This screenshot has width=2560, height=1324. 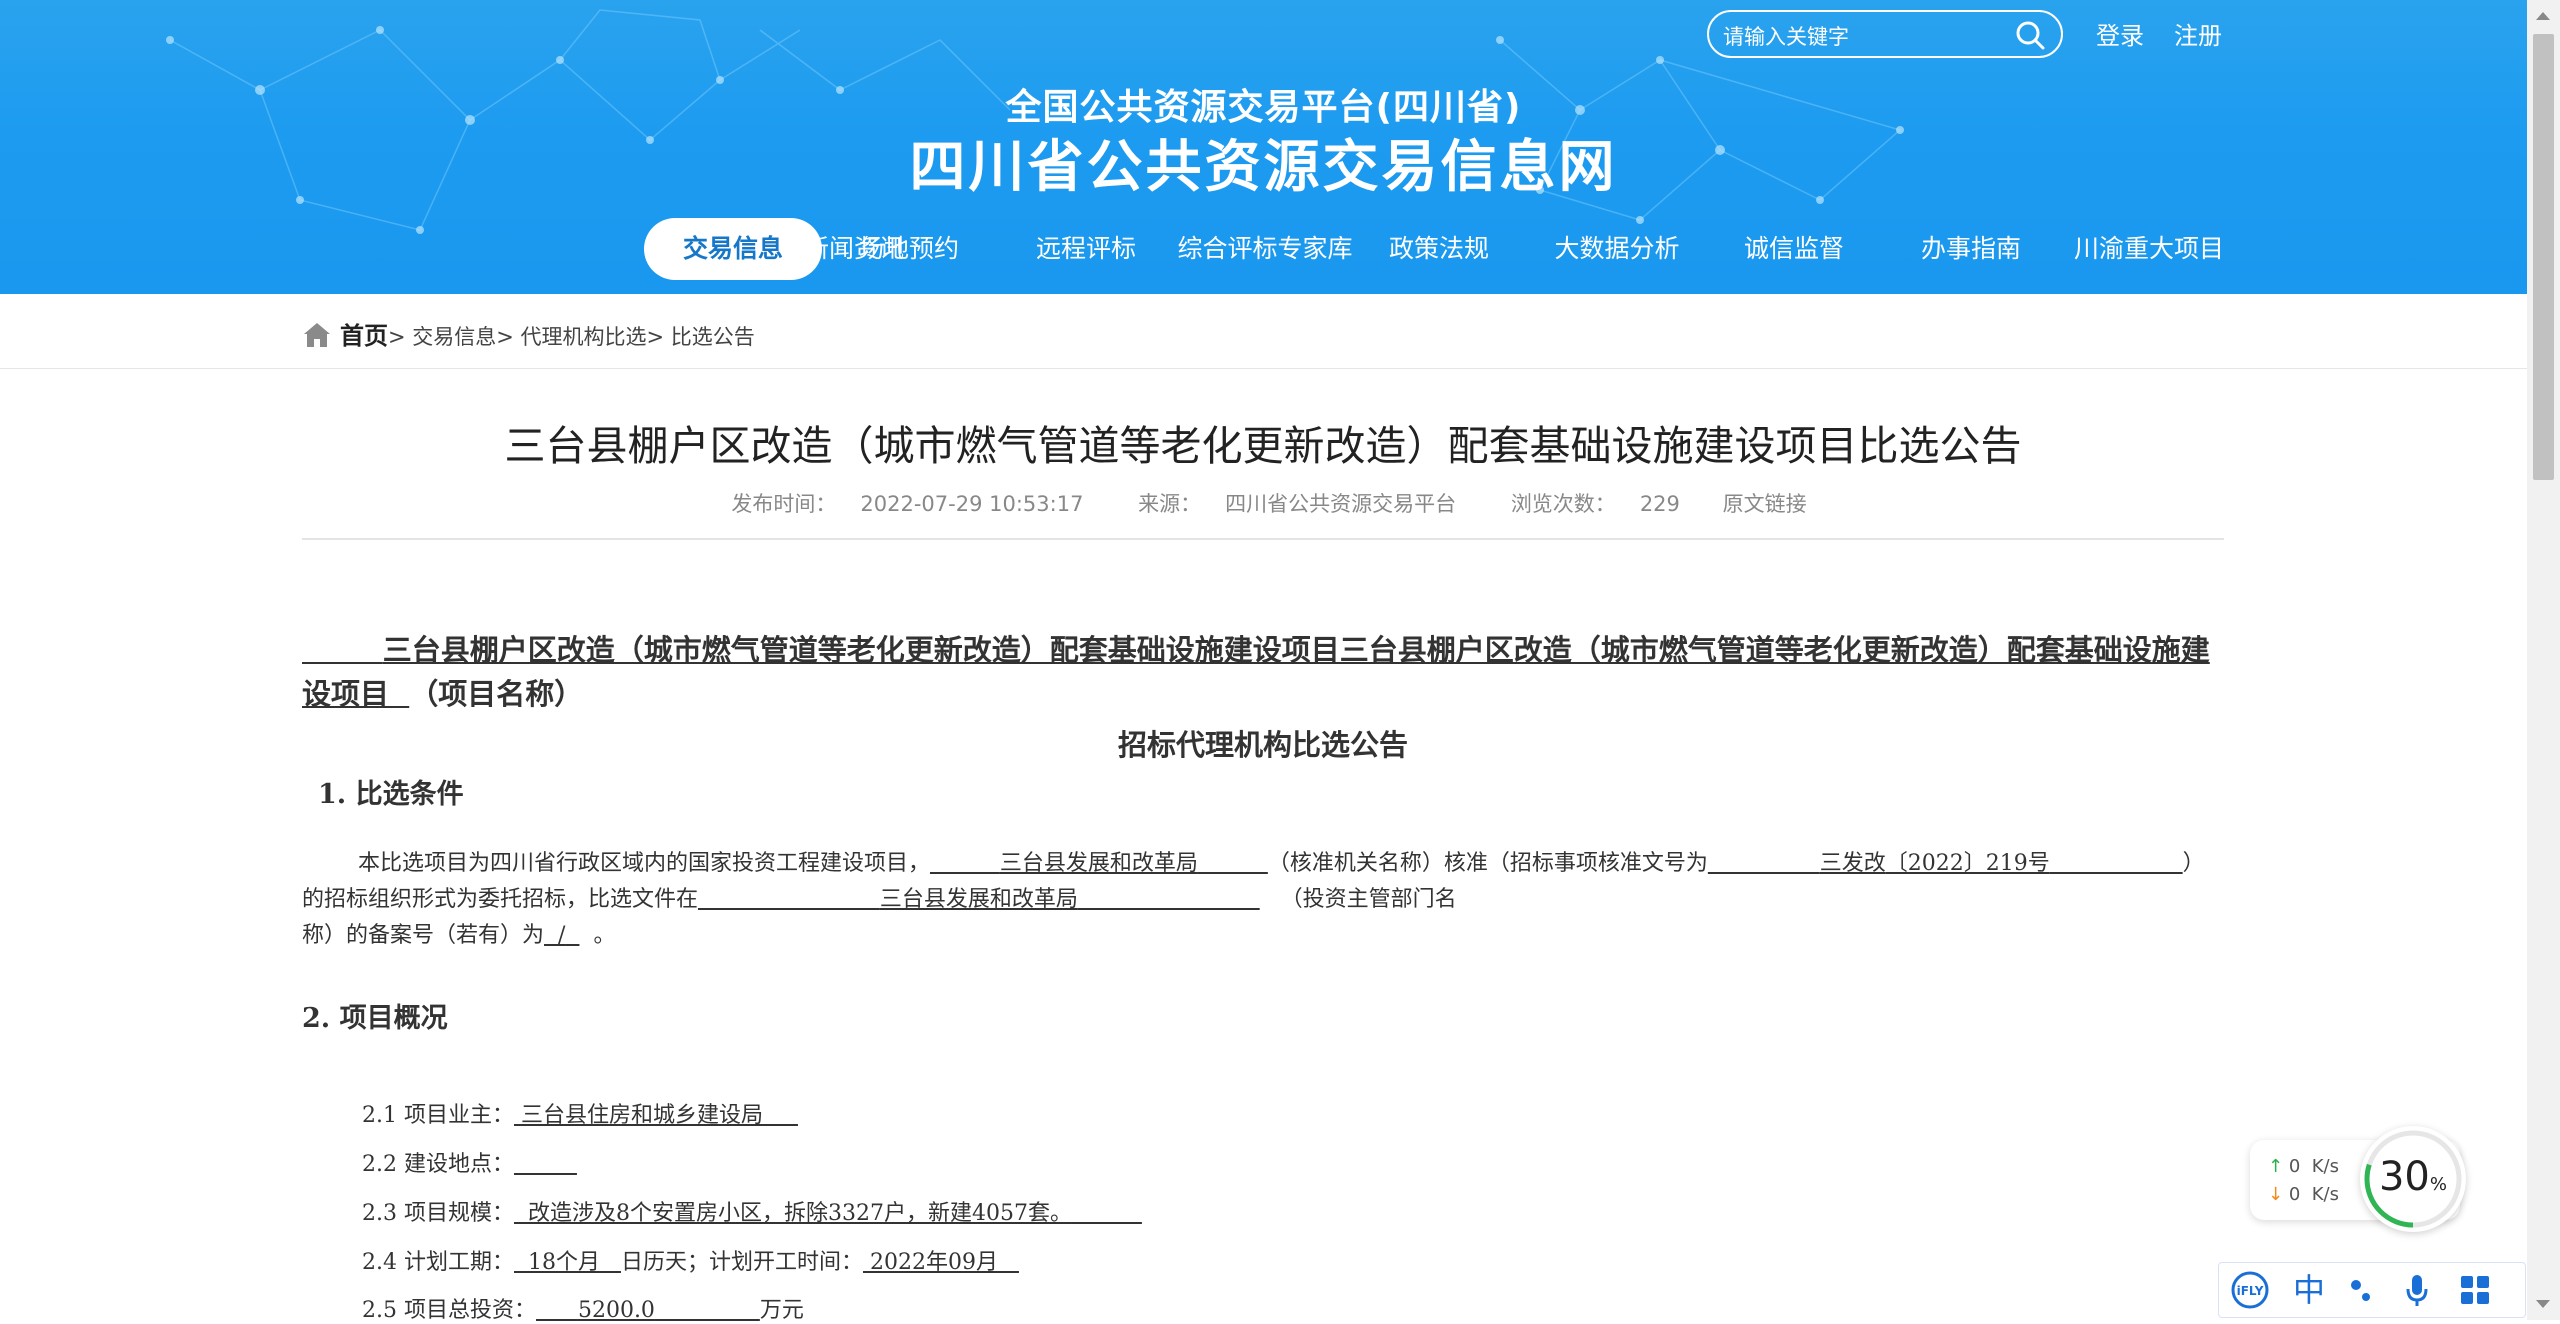 What do you see at coordinates (2404, 1177) in the screenshot?
I see `cpu-percent: 30` at bounding box center [2404, 1177].